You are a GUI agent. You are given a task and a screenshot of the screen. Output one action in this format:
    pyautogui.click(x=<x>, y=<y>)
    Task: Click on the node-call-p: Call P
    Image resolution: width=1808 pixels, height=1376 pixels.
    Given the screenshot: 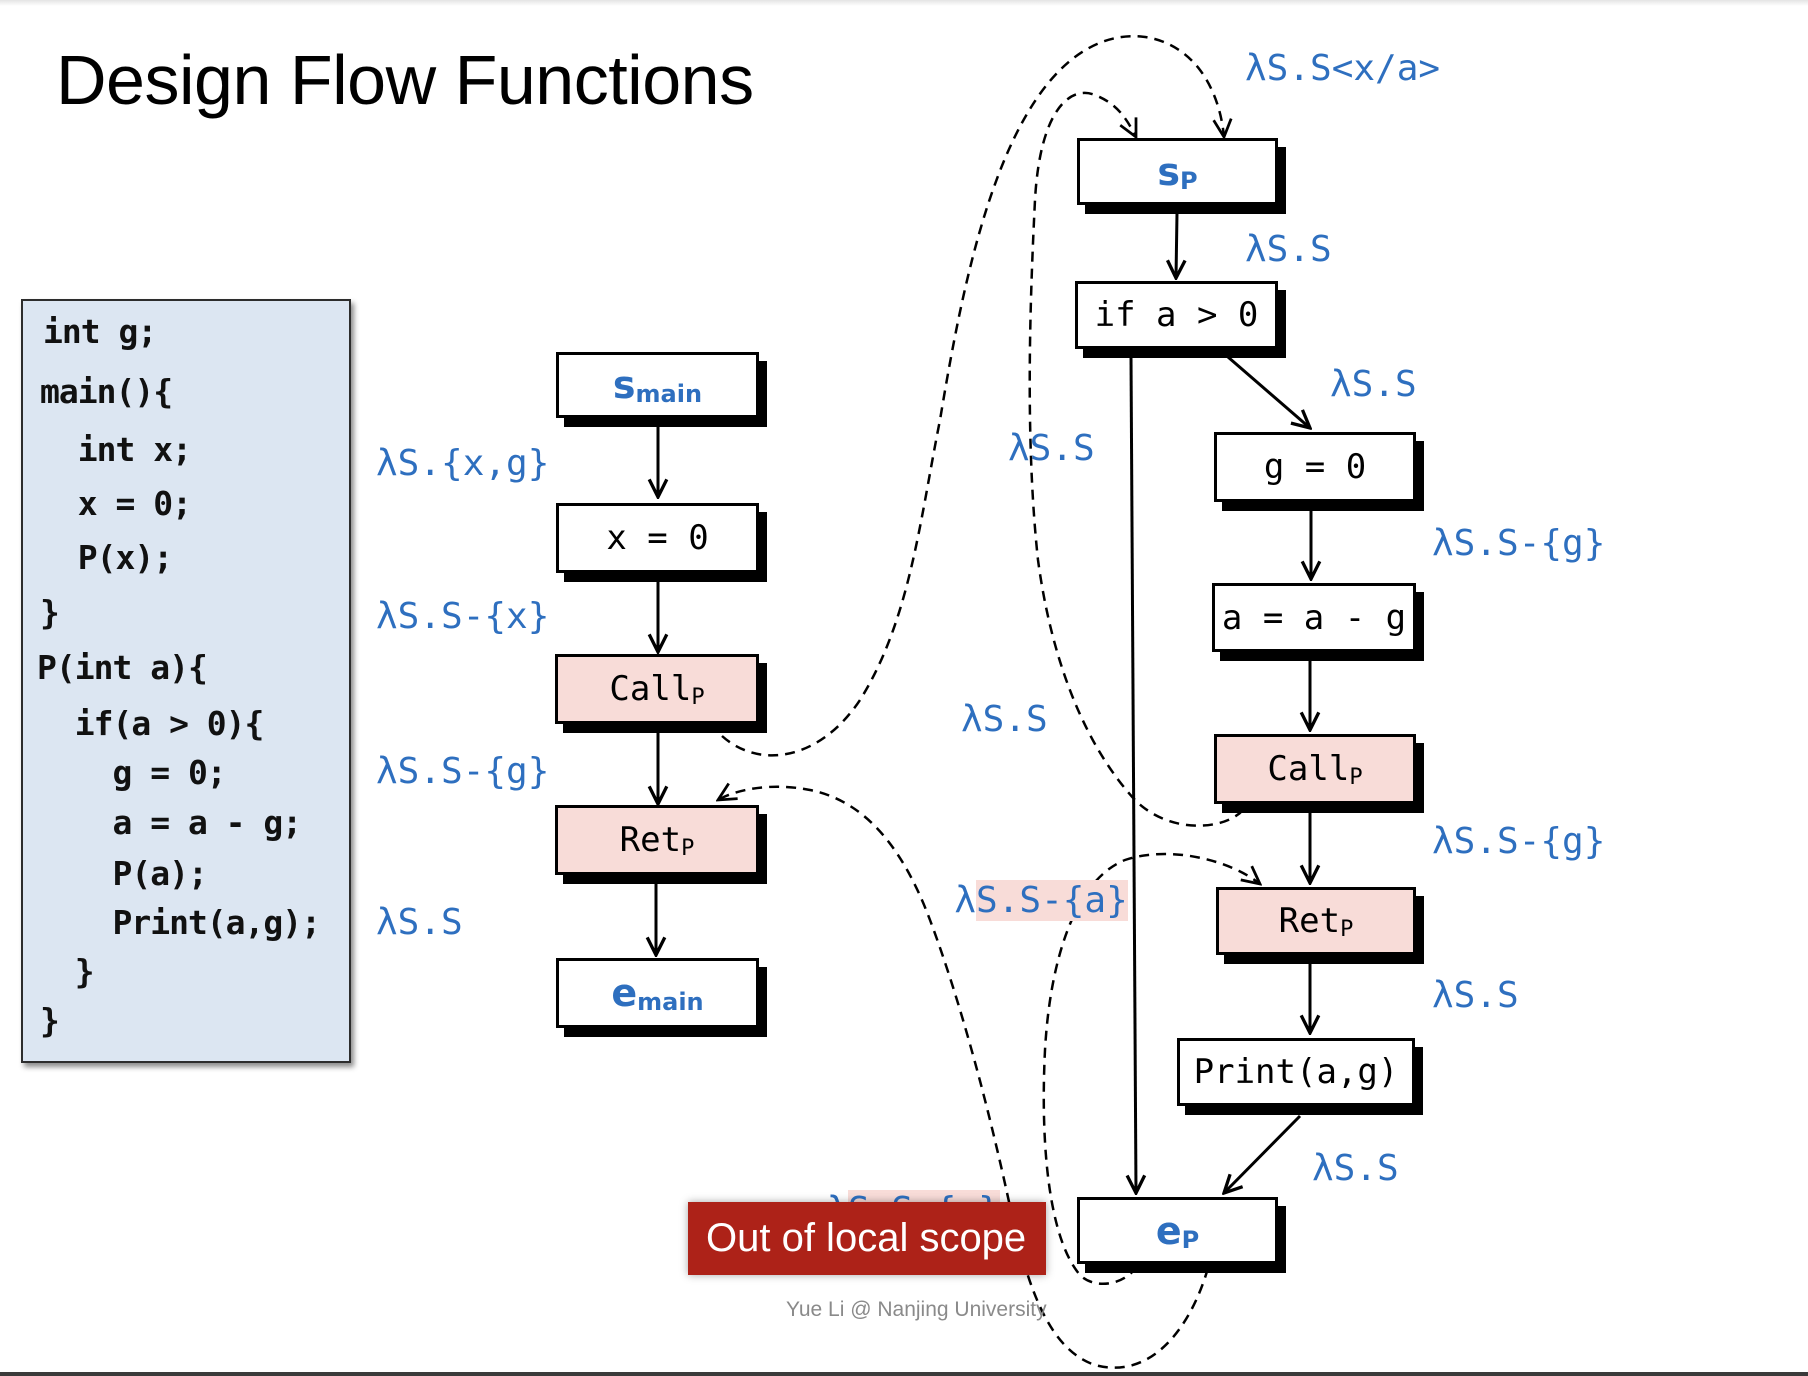 What is the action you would take?
    pyautogui.click(x=1315, y=769)
    